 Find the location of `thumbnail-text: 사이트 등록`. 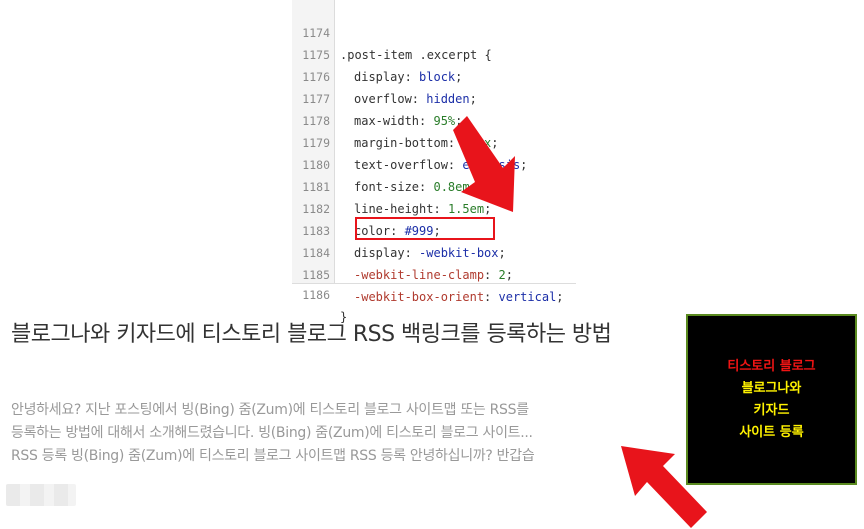

thumbnail-text: 사이트 등록 is located at coordinates (771, 432).